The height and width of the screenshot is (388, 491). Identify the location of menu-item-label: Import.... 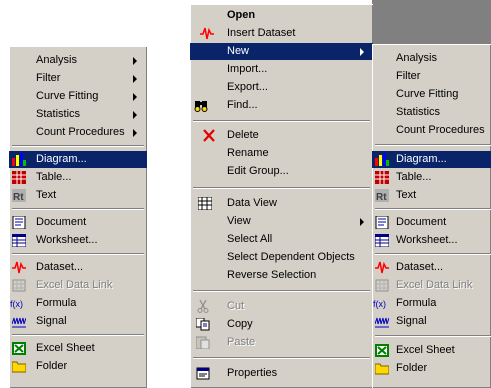
(247, 69).